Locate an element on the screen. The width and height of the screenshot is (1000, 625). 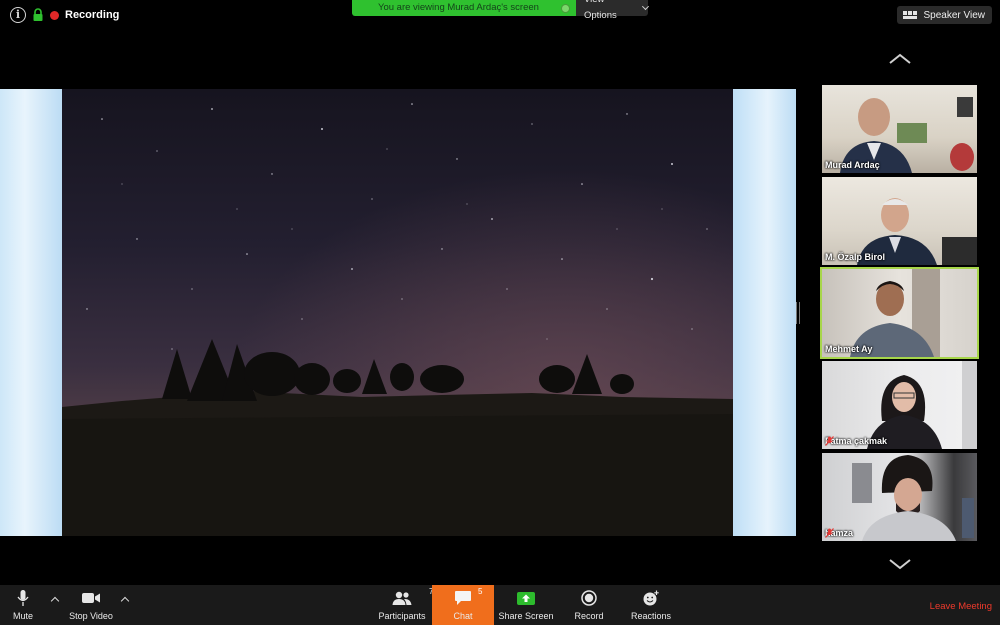
participant-video-tile: Murad Ardaç is located at coordinates (899, 129).